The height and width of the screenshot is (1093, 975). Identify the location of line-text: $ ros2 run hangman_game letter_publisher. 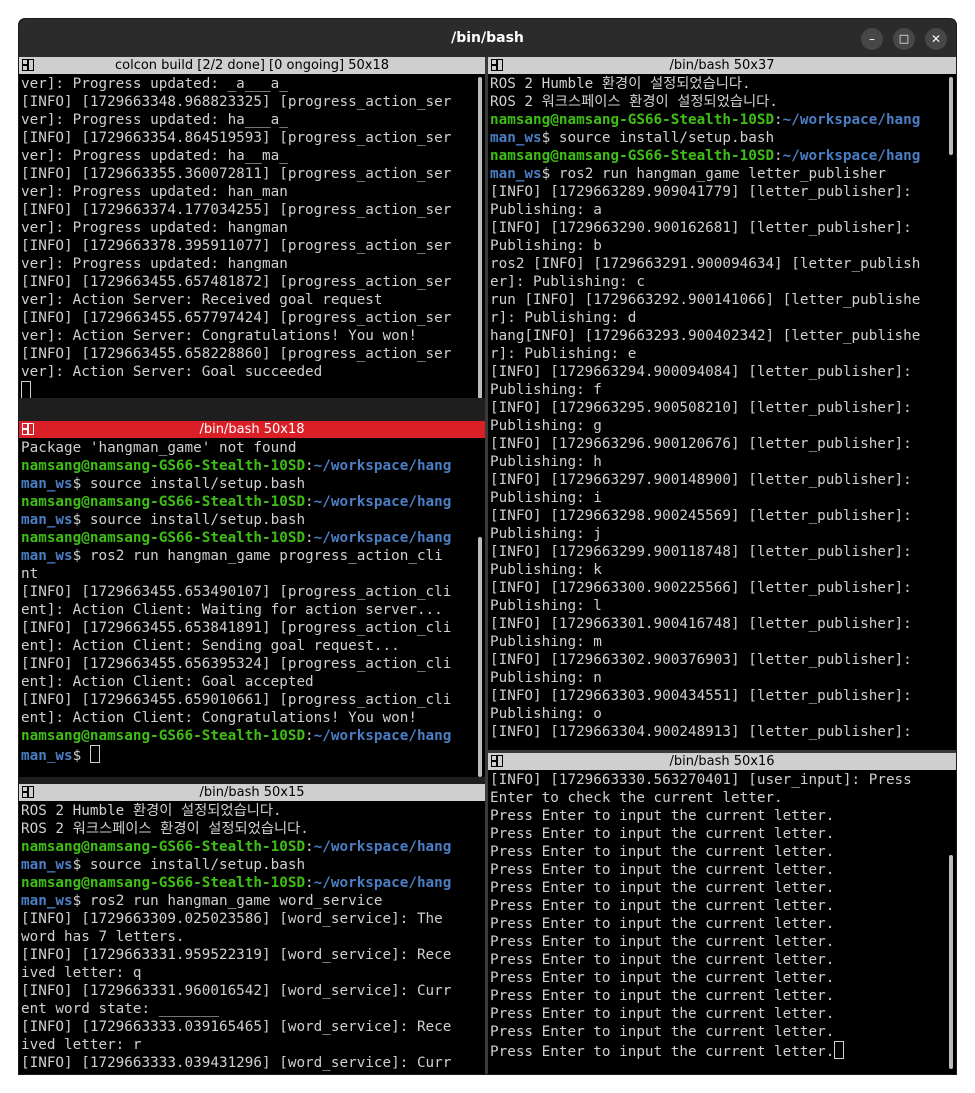
(713, 174).